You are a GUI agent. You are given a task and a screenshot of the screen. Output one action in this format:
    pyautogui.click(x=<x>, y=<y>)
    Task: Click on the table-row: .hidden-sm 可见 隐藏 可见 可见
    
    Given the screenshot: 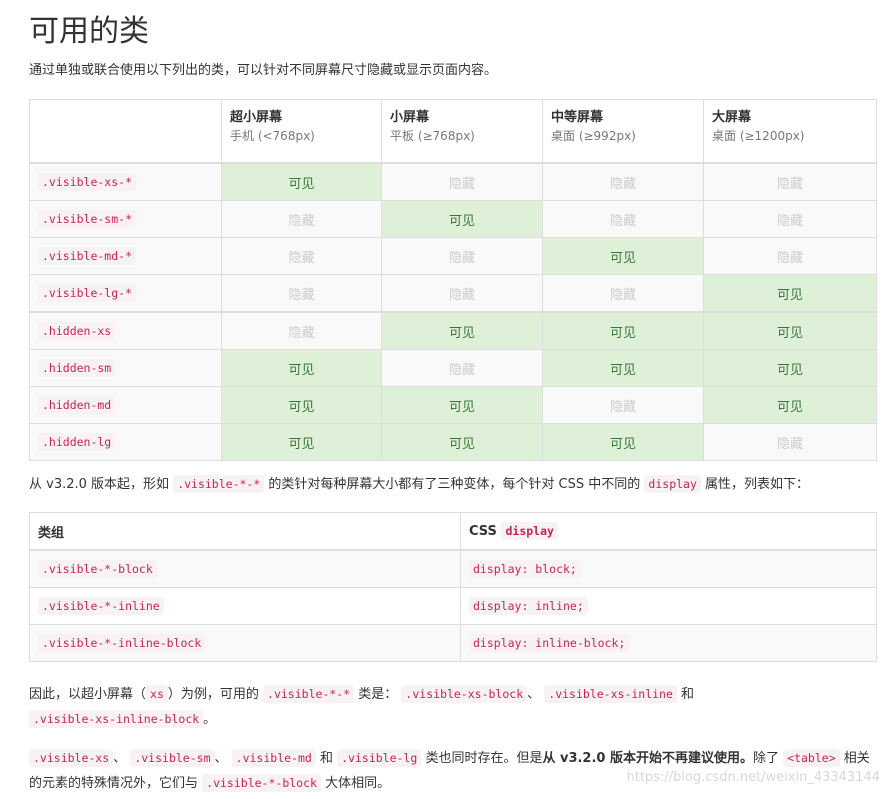 What is the action you would take?
    pyautogui.click(x=453, y=368)
    